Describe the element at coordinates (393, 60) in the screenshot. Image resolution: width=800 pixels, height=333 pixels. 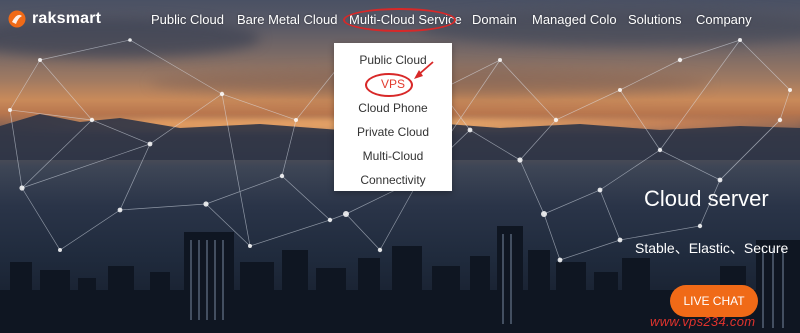
I see `dropdown-item-public-cloud: Public Cloud` at that location.